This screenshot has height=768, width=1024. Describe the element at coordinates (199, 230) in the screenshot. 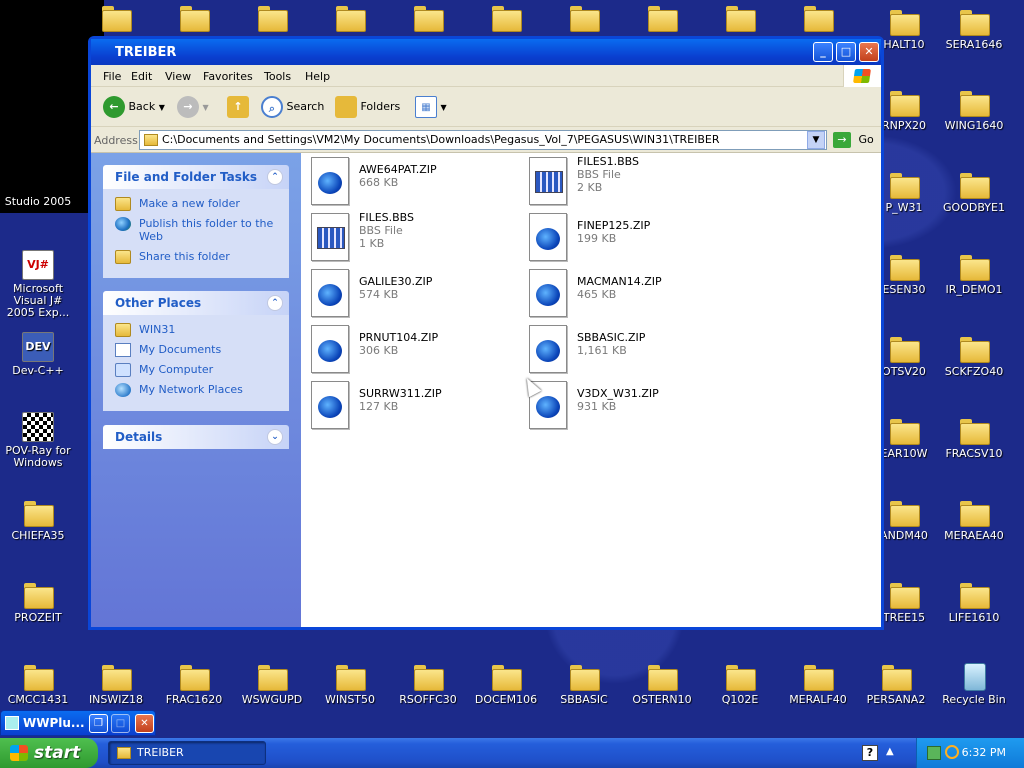

I see `task-publish-folder: Publish this folder to the Web` at that location.